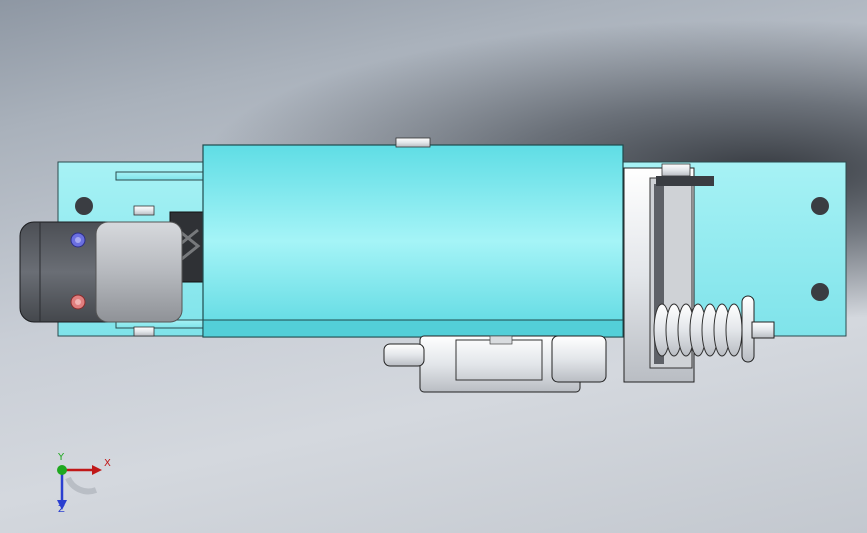 The width and height of the screenshot is (867, 533). What do you see at coordinates (139, 272) in the screenshot?
I see `motor-cap` at bounding box center [139, 272].